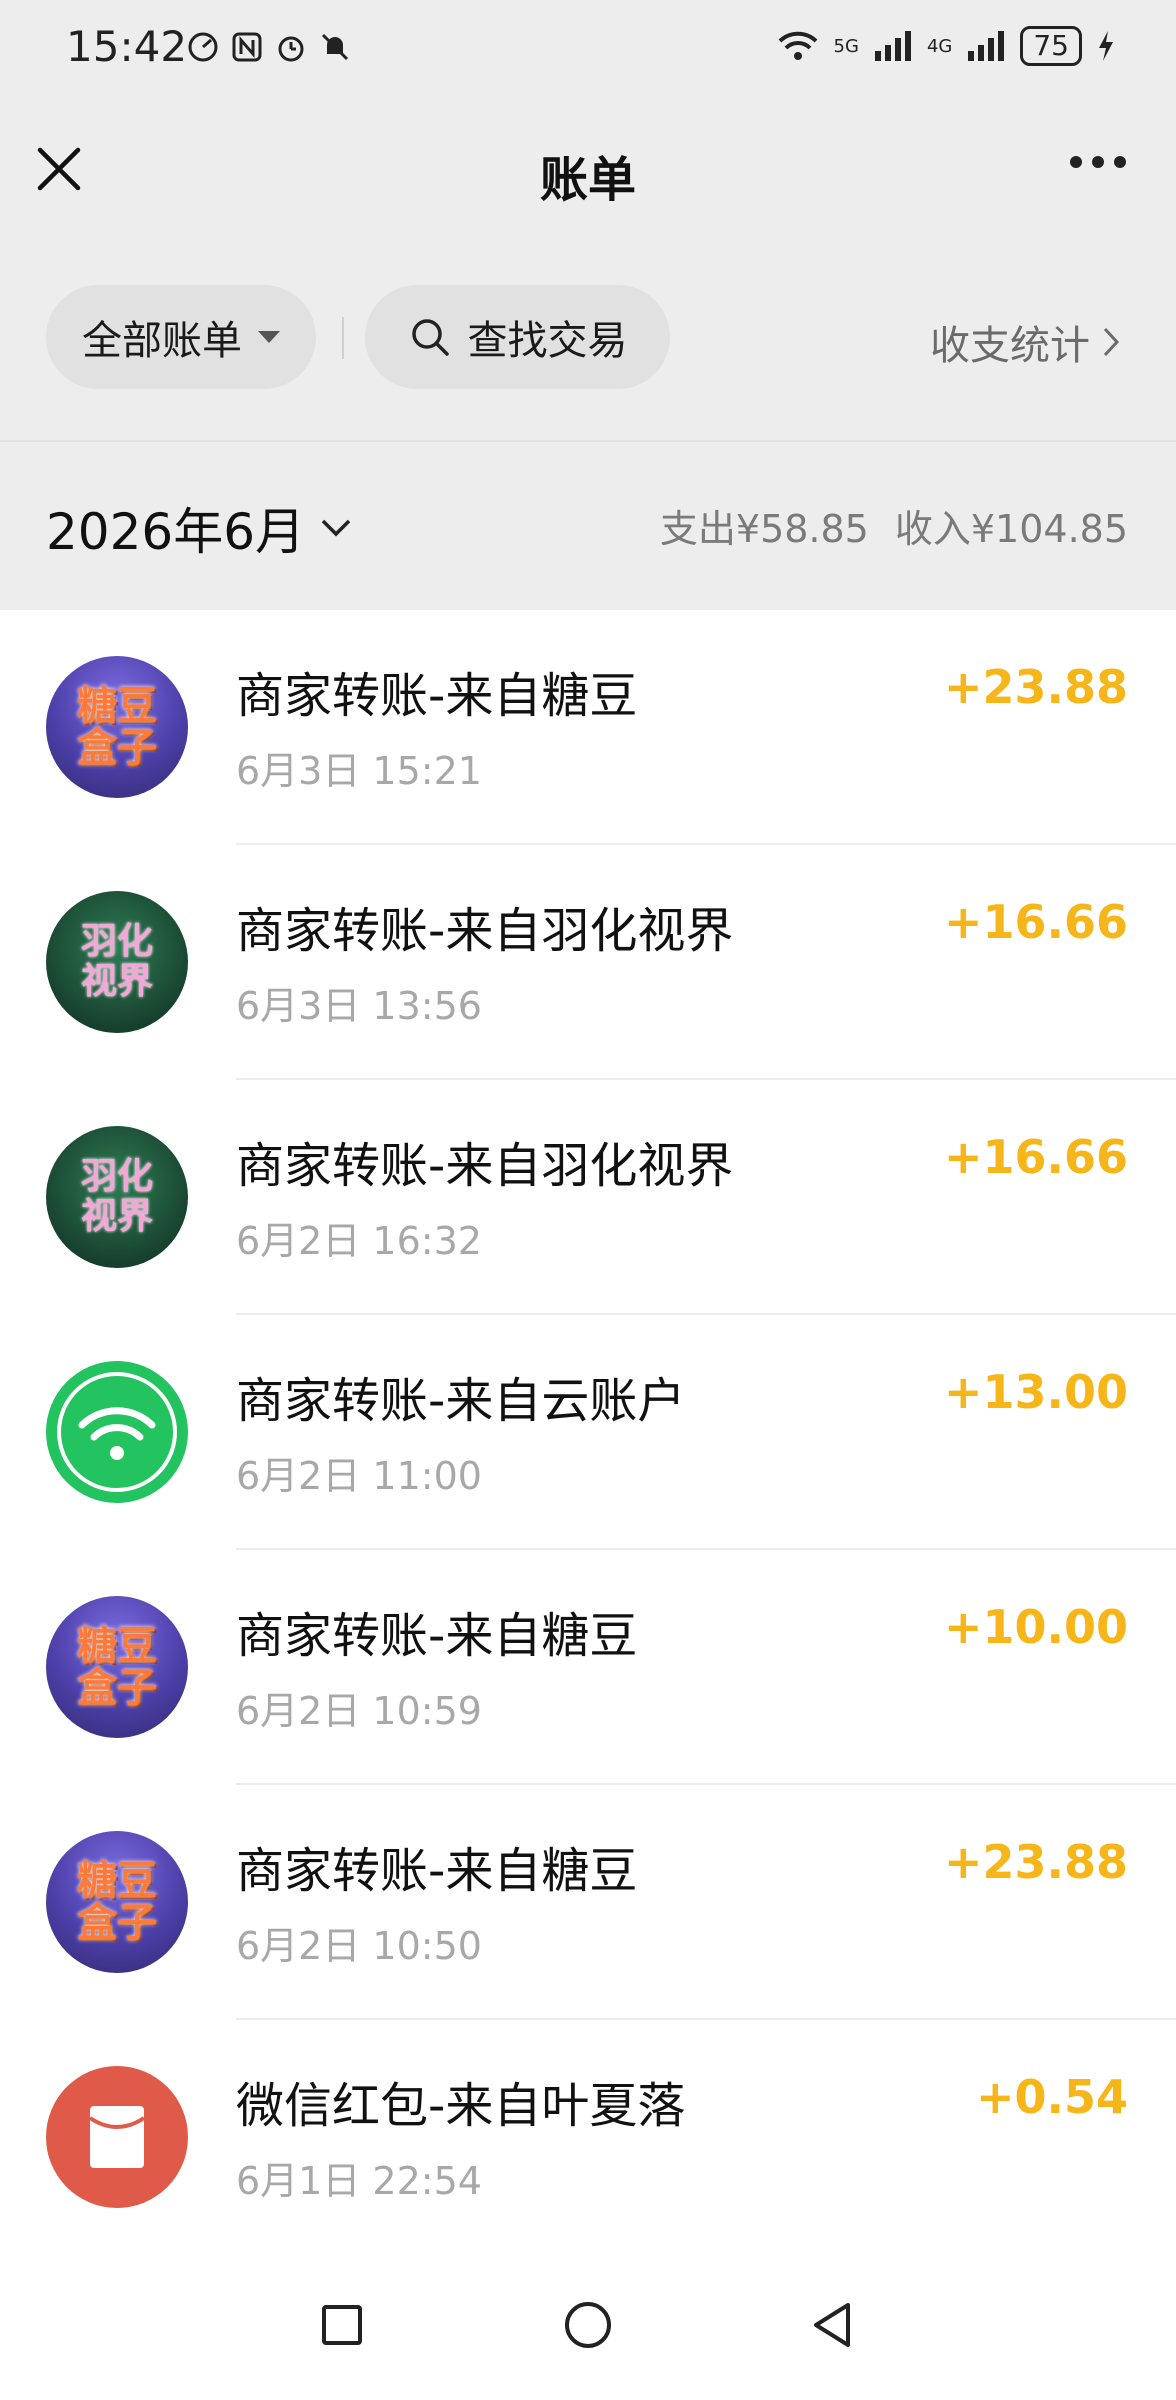 Image resolution: width=1176 pixels, height=2400 pixels. Describe the element at coordinates (127, 46) in the screenshot. I see `status-time: 15:42` at that location.